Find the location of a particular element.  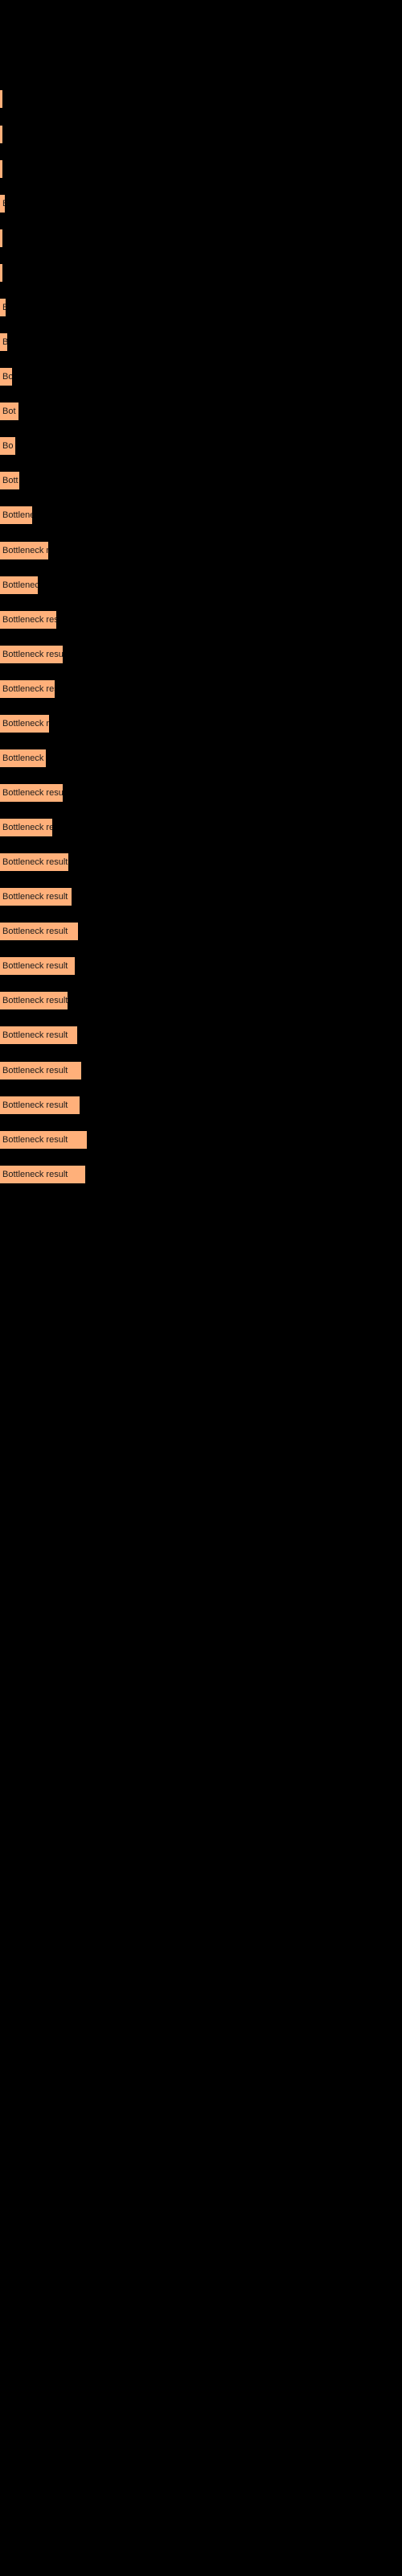

bar-6: B is located at coordinates (3, 307).